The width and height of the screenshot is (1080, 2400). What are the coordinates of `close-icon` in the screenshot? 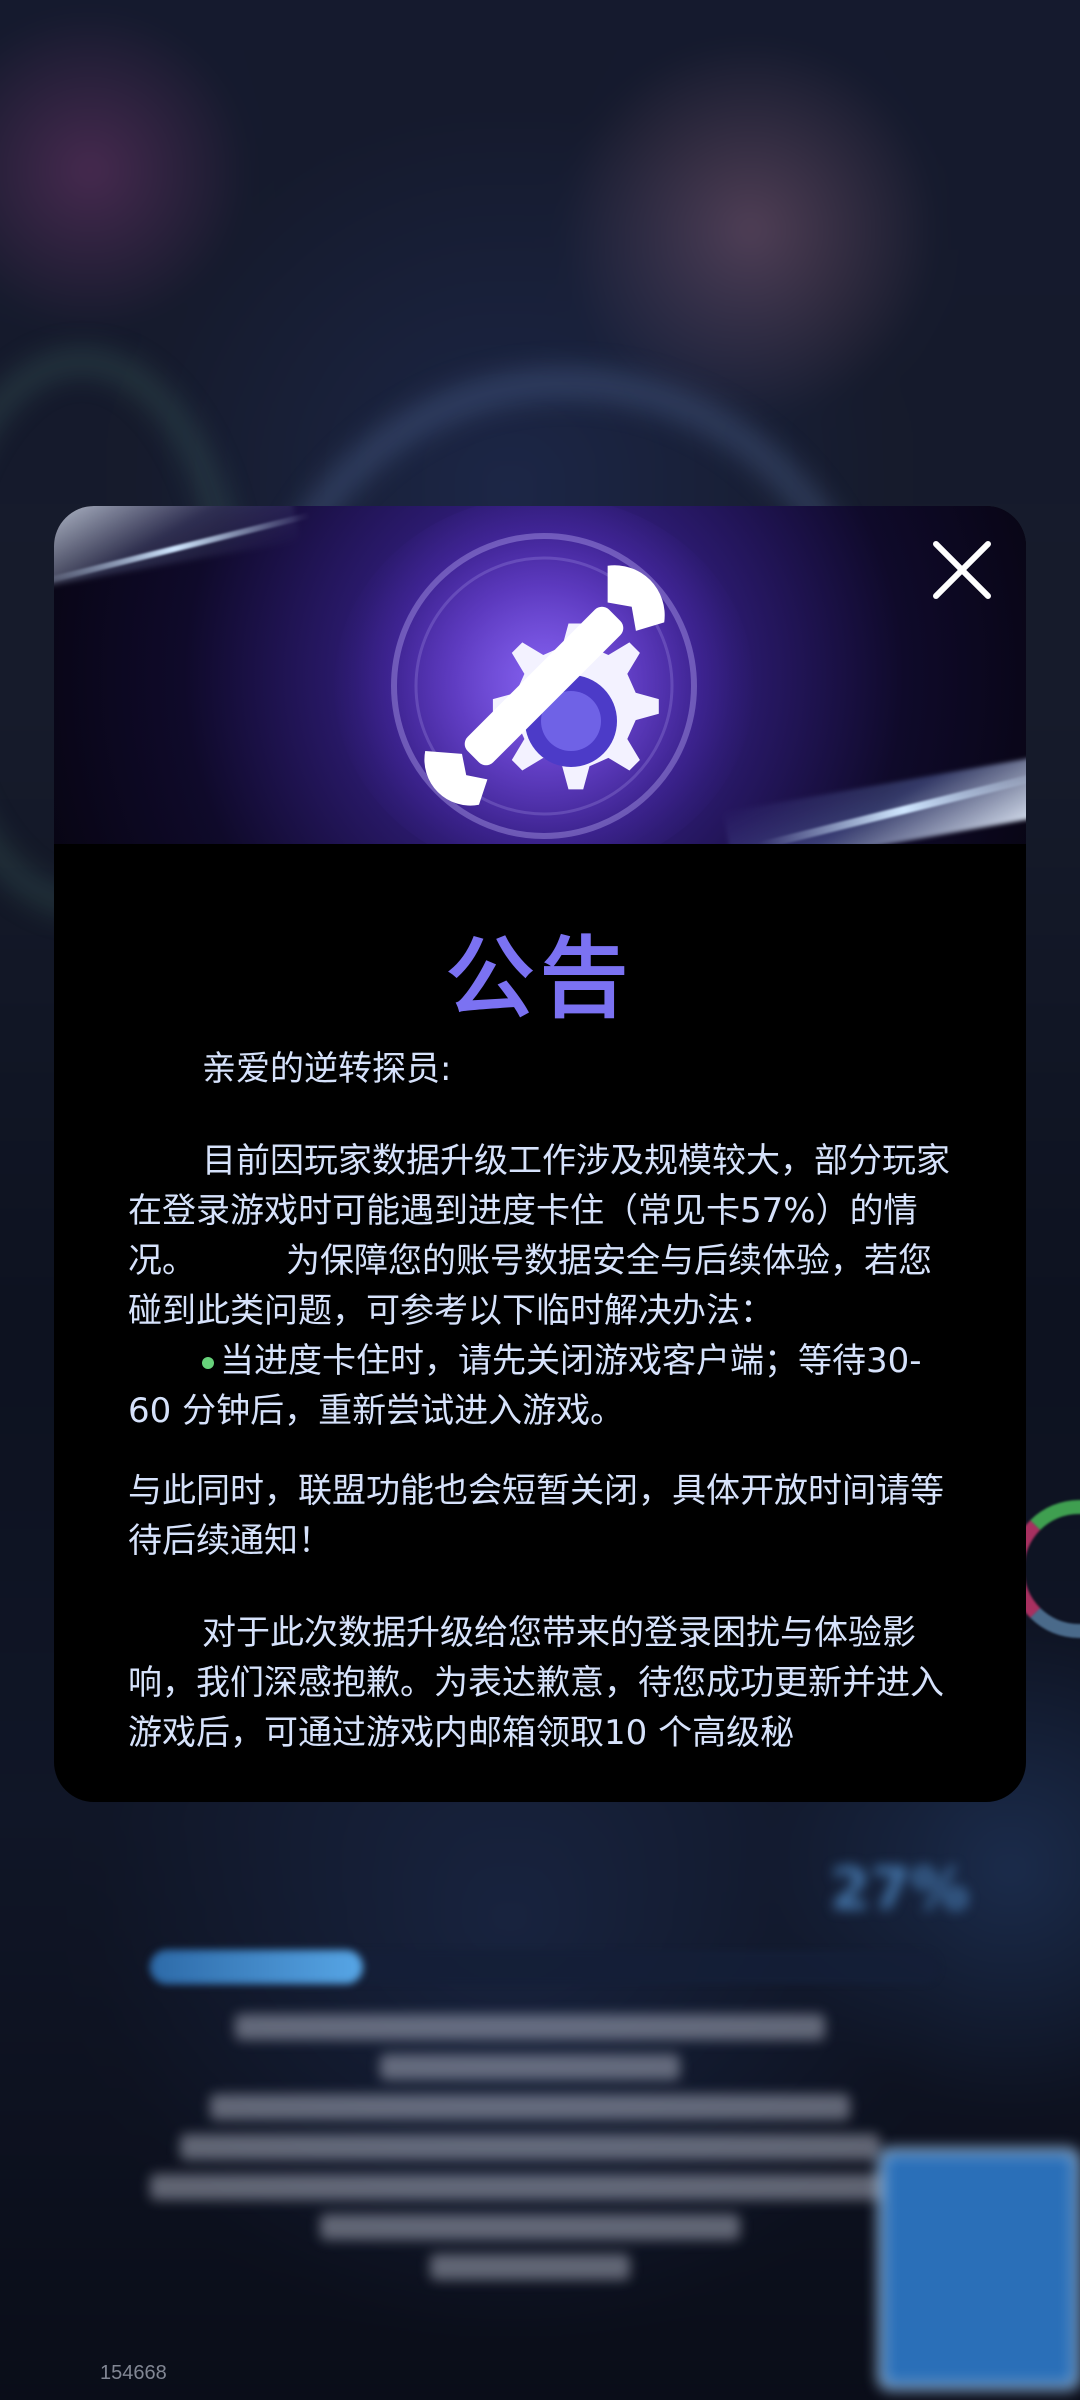 It's located at (962, 570).